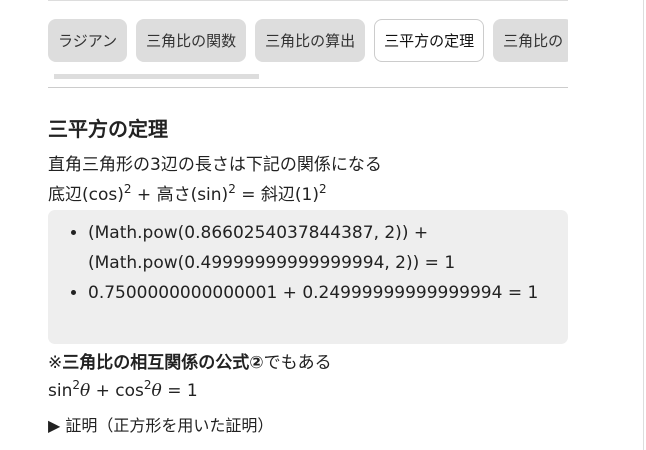  I want to click on term: sin, so click(60, 391).